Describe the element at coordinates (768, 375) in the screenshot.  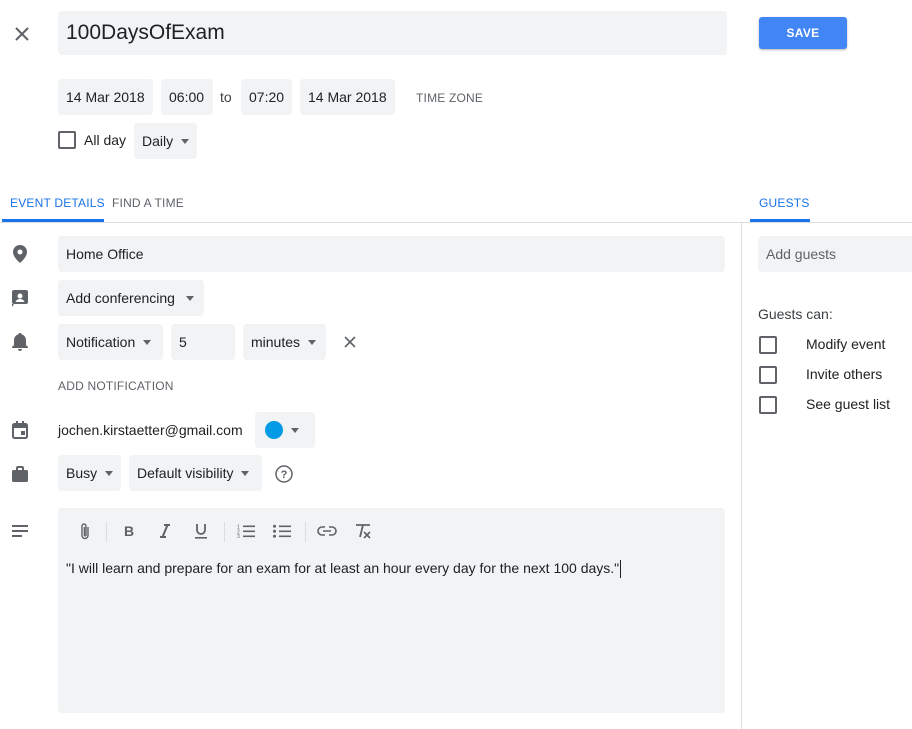
I see `invite-others-checkbox` at that location.